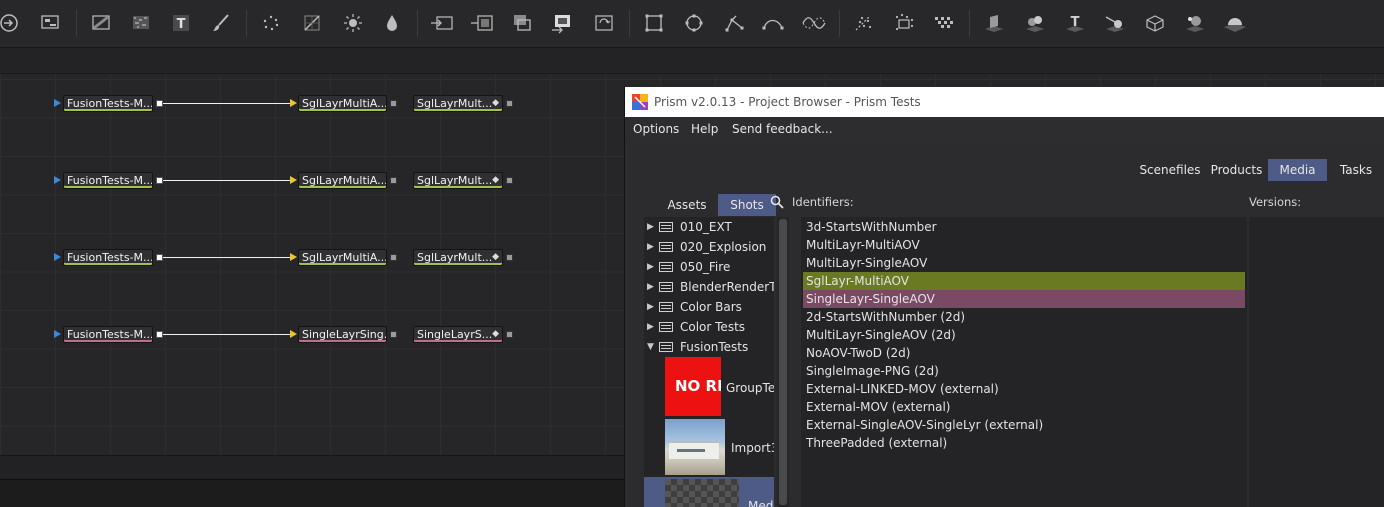 This screenshot has width=1384, height=507. I want to click on camera3d-icon, so click(1115, 23).